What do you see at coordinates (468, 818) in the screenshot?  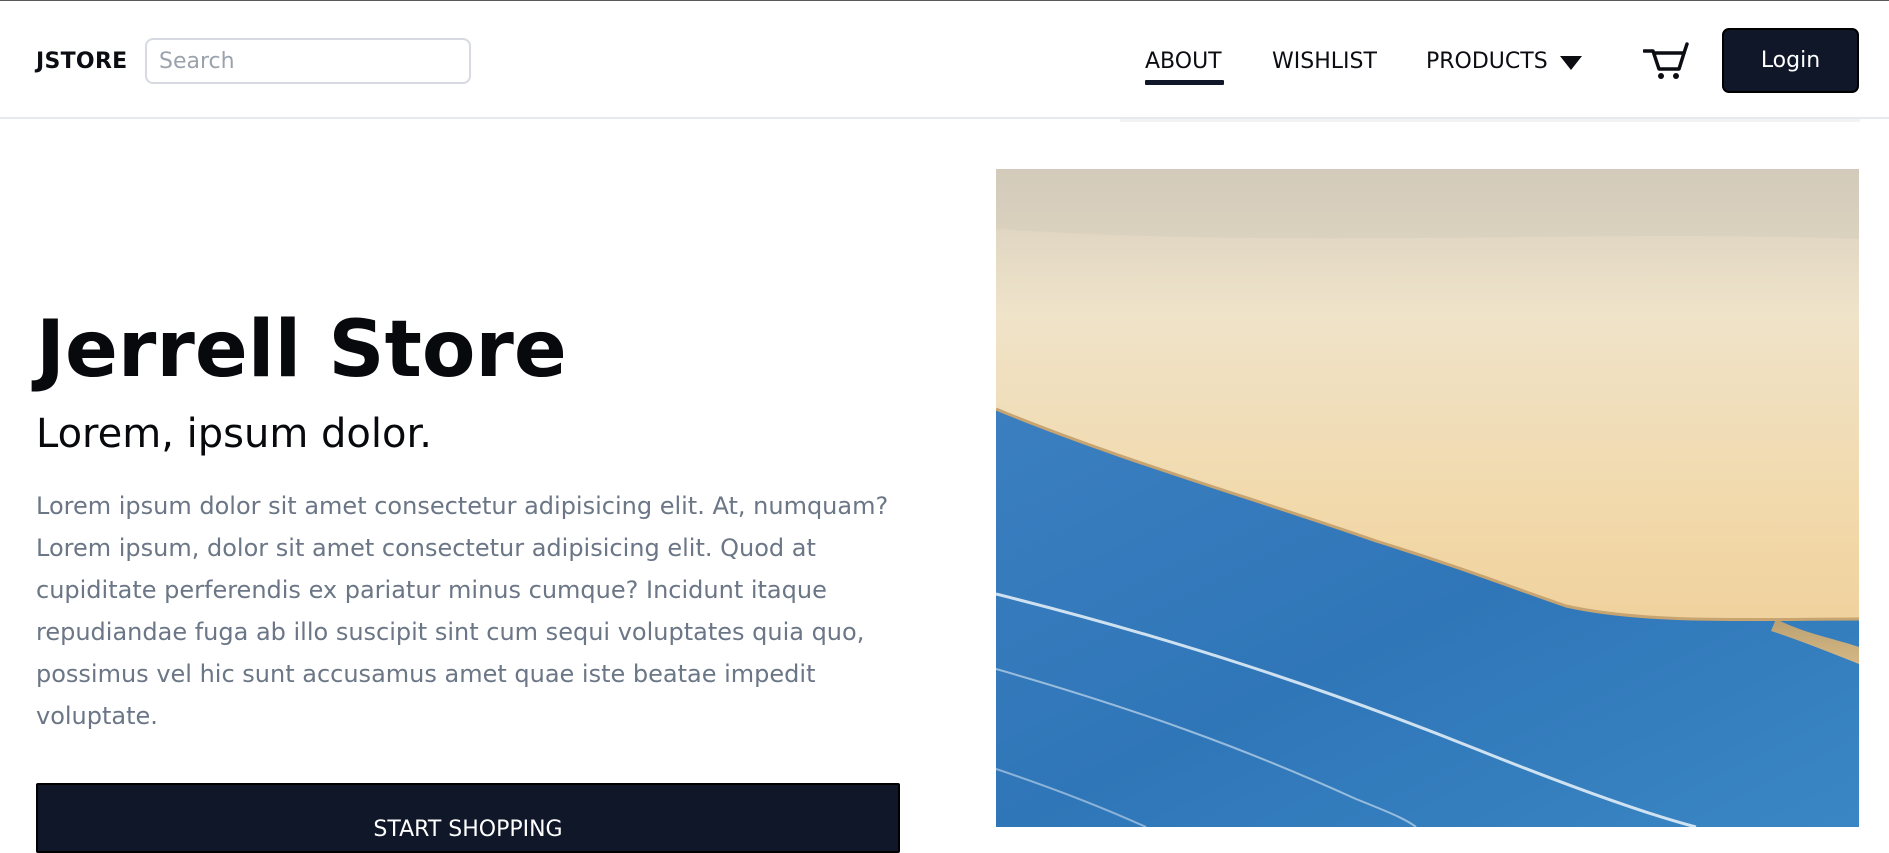 I see `start-shopping-button: START SHOPPING` at bounding box center [468, 818].